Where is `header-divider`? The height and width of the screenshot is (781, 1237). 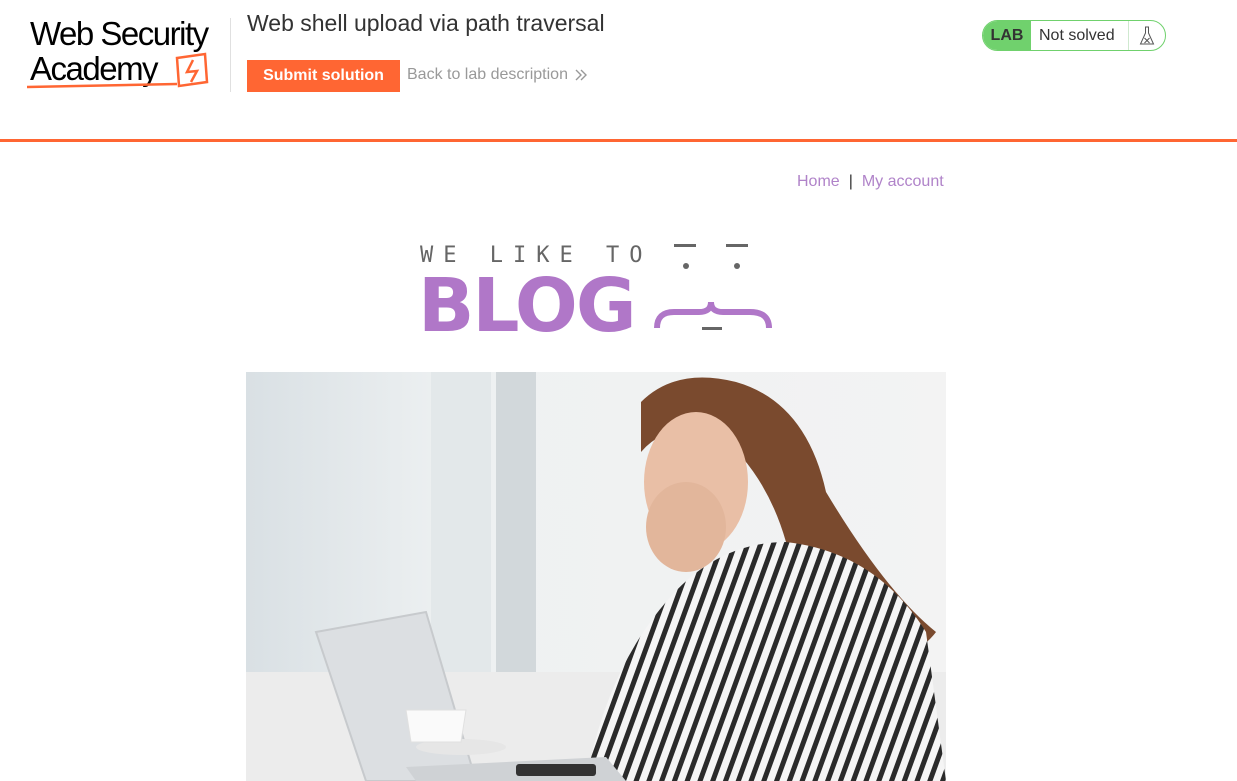 header-divider is located at coordinates (618, 140).